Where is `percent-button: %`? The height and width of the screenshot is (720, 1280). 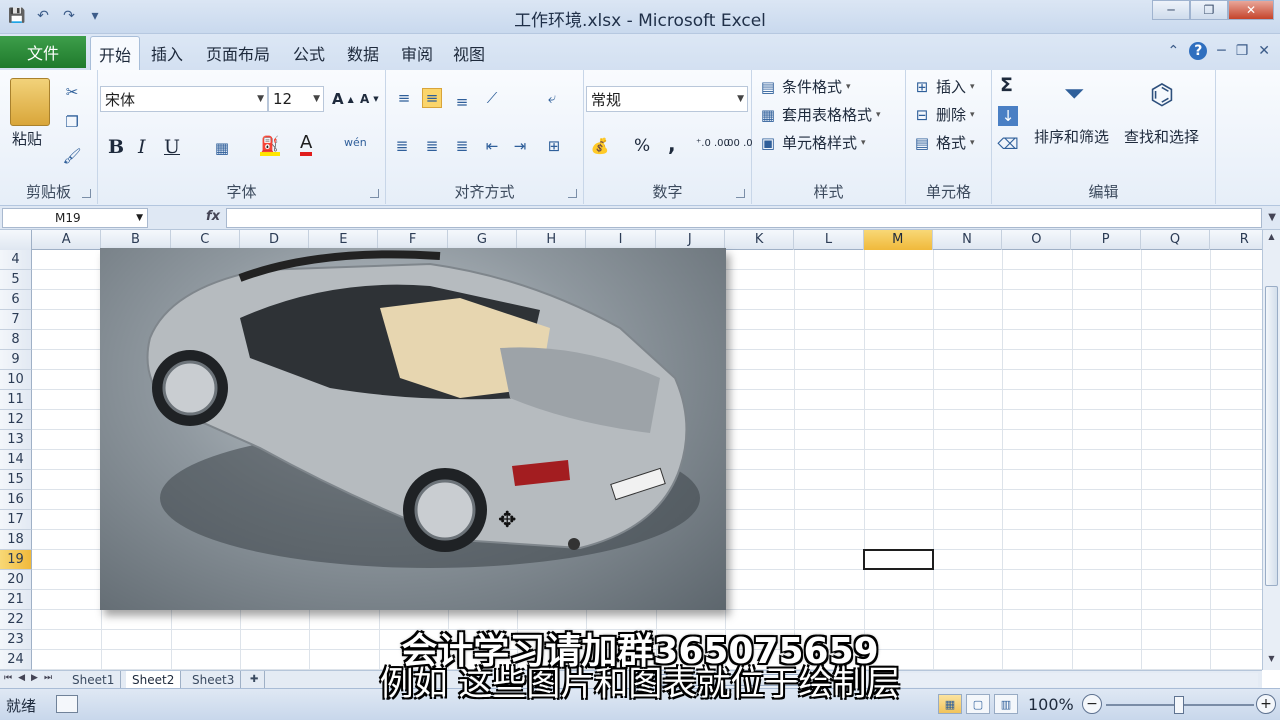
percent-button: % is located at coordinates (642, 146).